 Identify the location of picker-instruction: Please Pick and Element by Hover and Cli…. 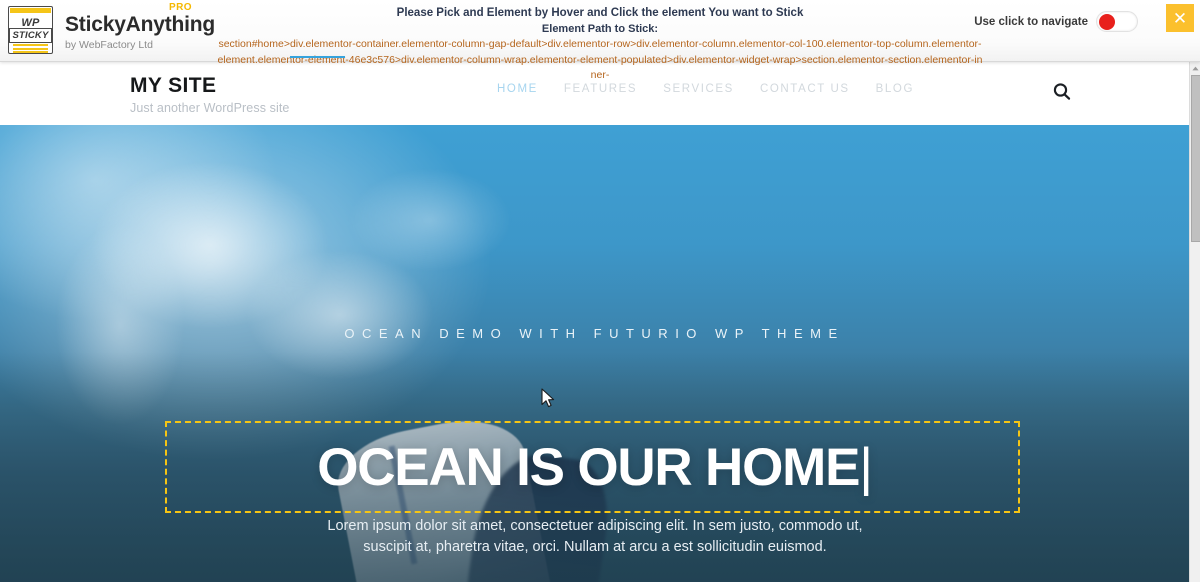
(600, 13).